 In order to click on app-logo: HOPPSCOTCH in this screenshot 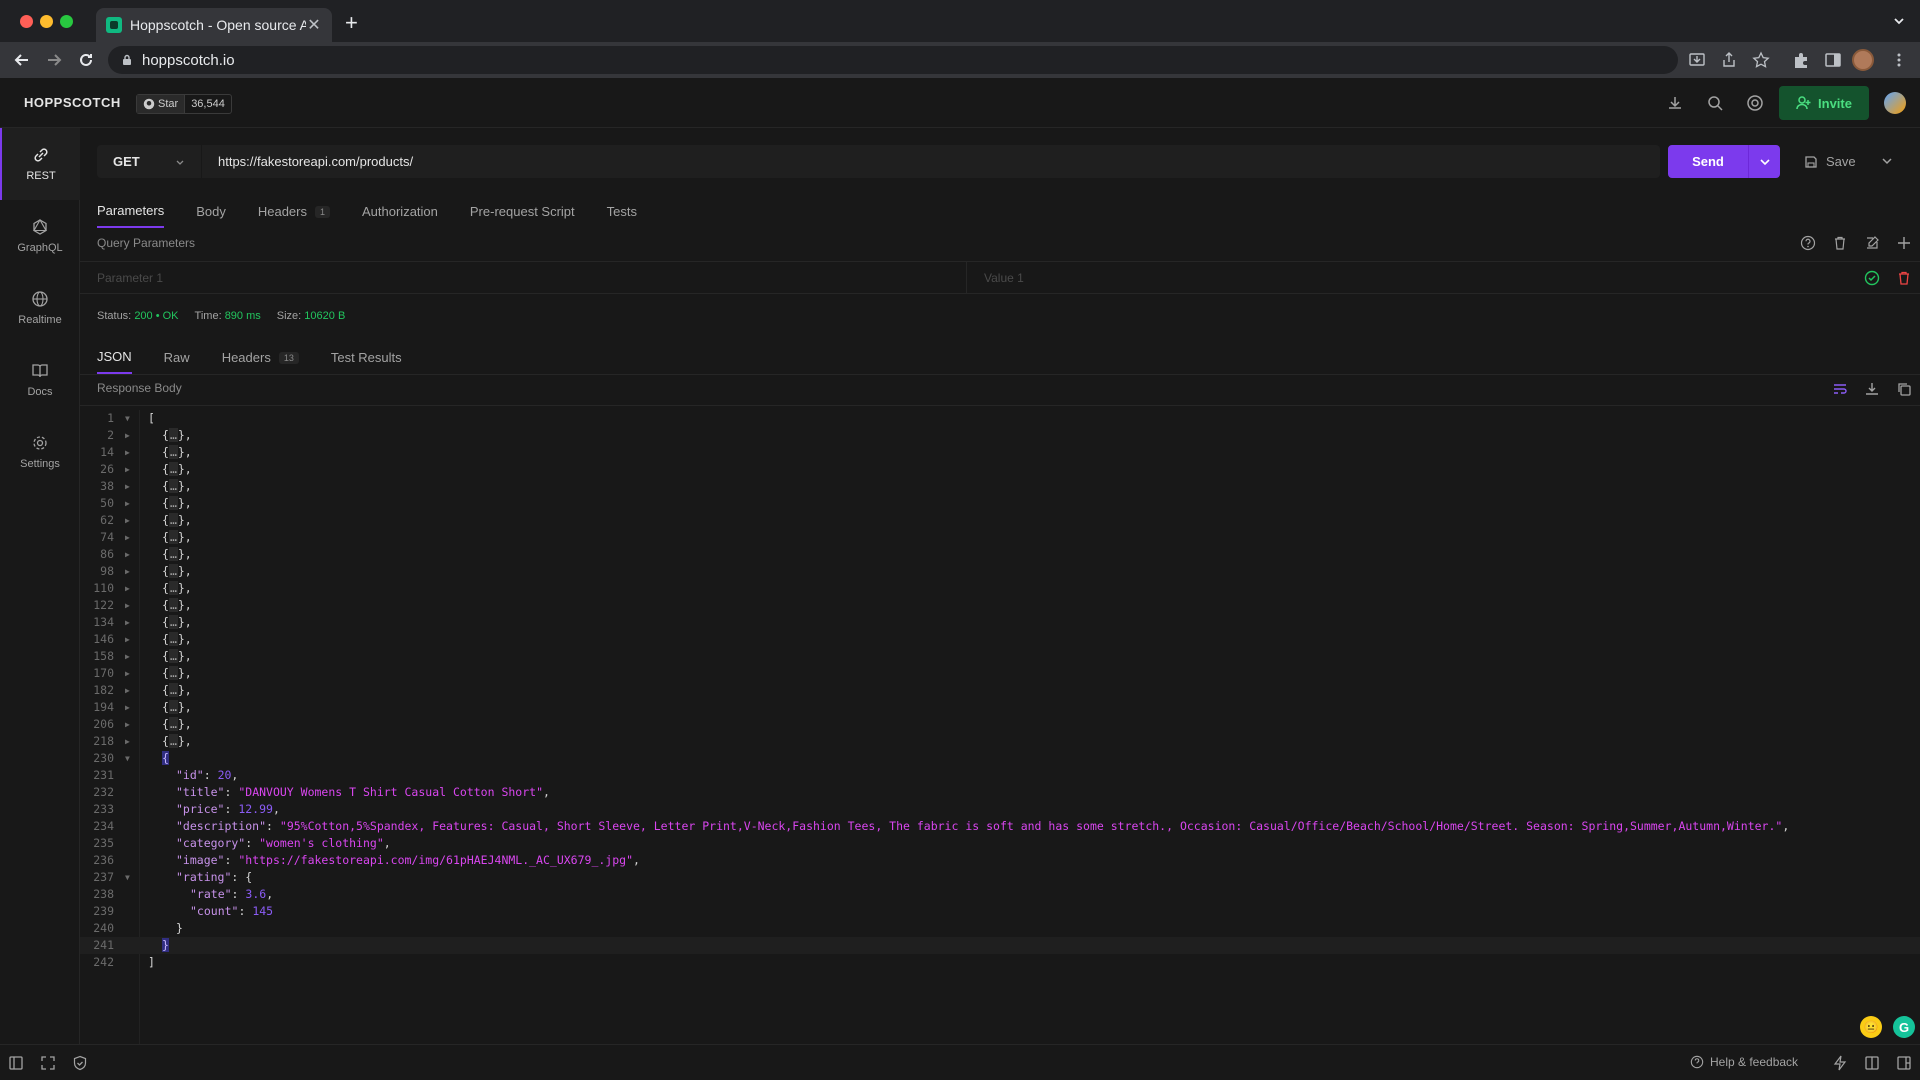, I will do `click(72, 102)`.